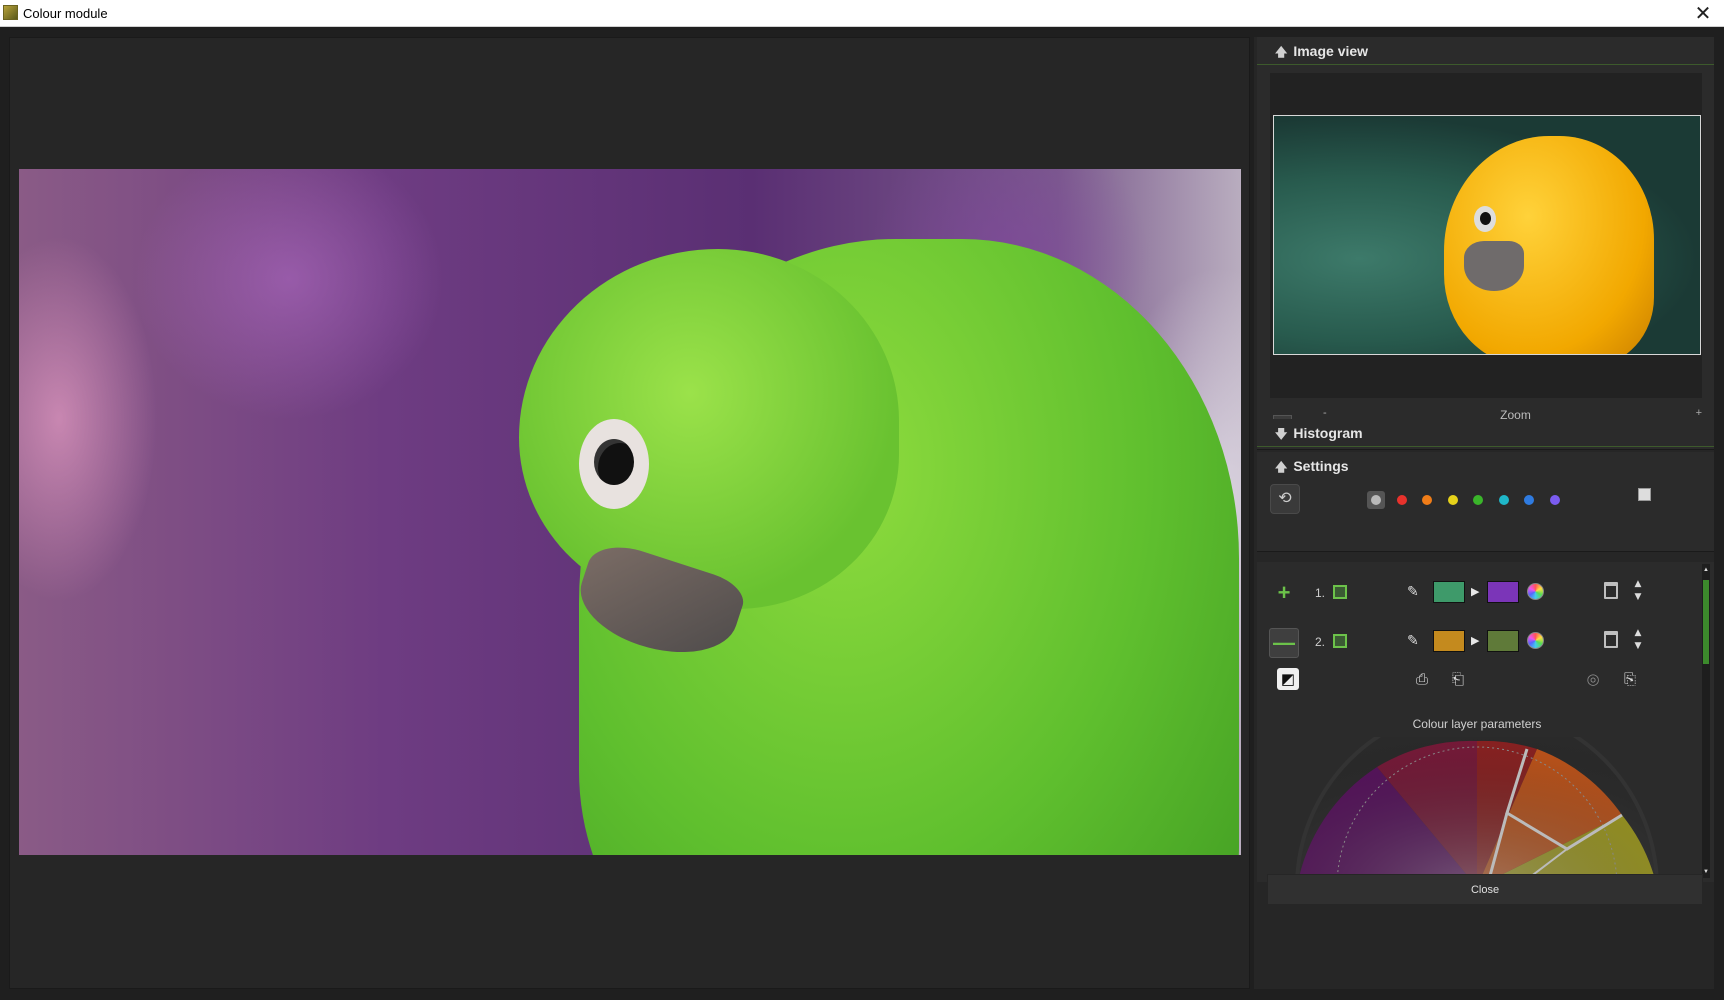  What do you see at coordinates (614, 462) in the screenshot?
I see `parrot-eye` at bounding box center [614, 462].